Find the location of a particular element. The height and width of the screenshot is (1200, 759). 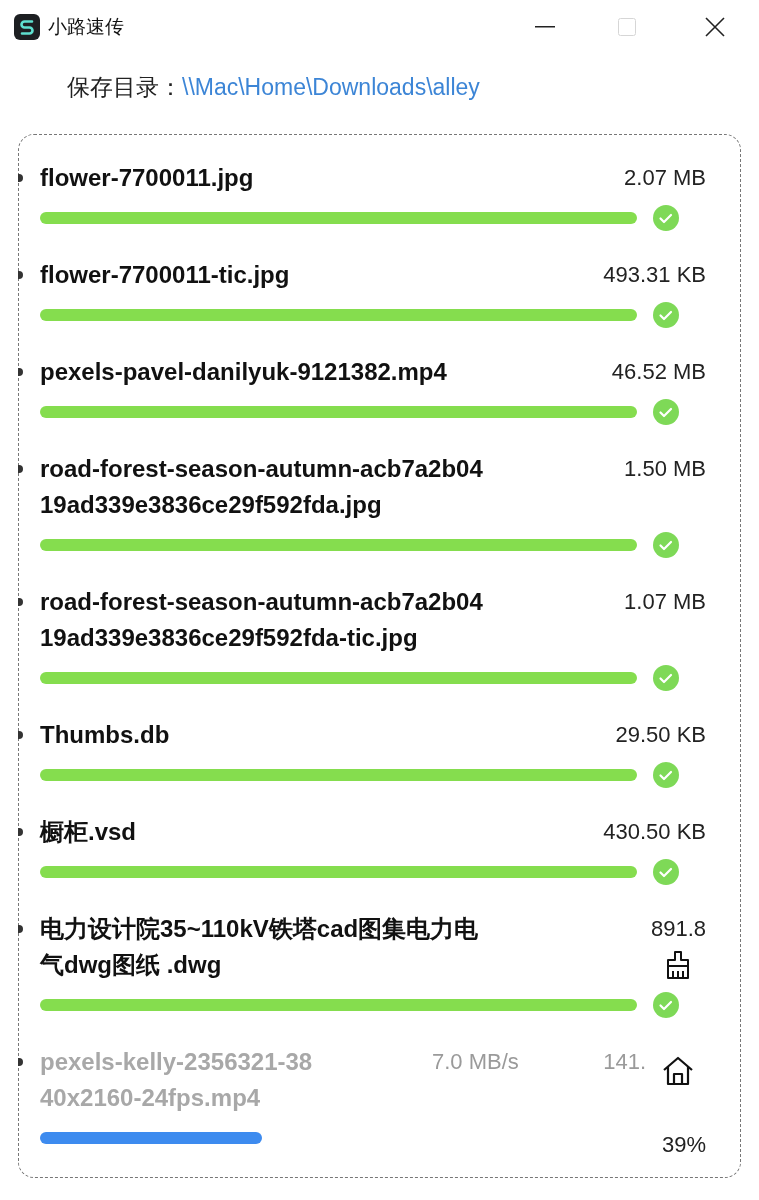

save-dir-label: 保存目录： is located at coordinates (124, 87).